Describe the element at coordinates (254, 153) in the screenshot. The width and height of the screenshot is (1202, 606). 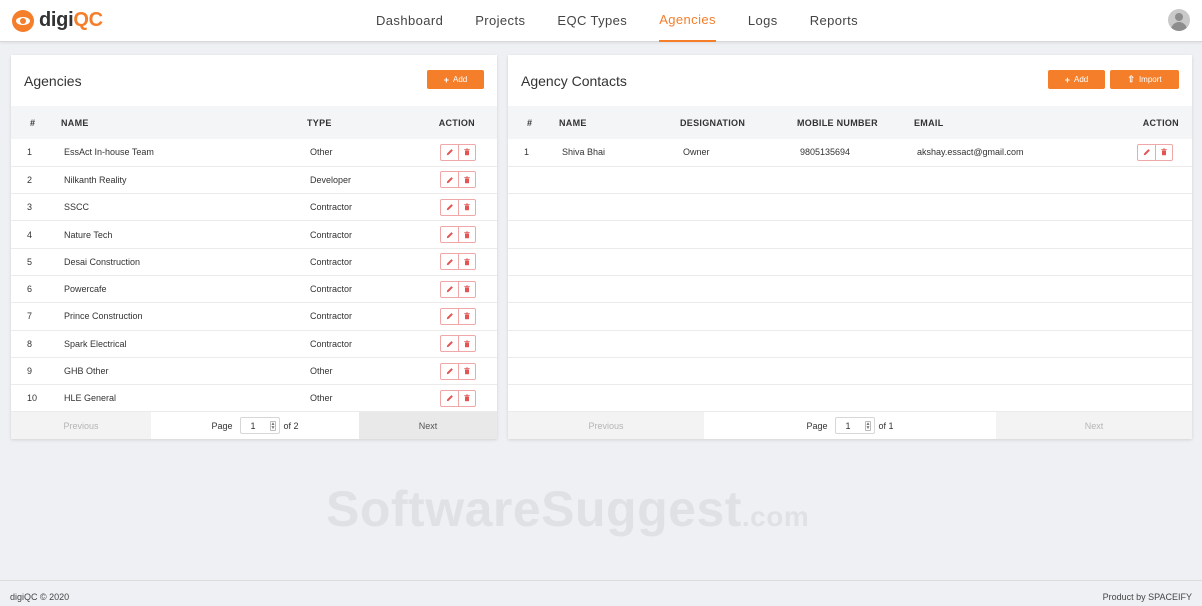
I see `table-row: 1 EssAct In-house Team Other` at that location.